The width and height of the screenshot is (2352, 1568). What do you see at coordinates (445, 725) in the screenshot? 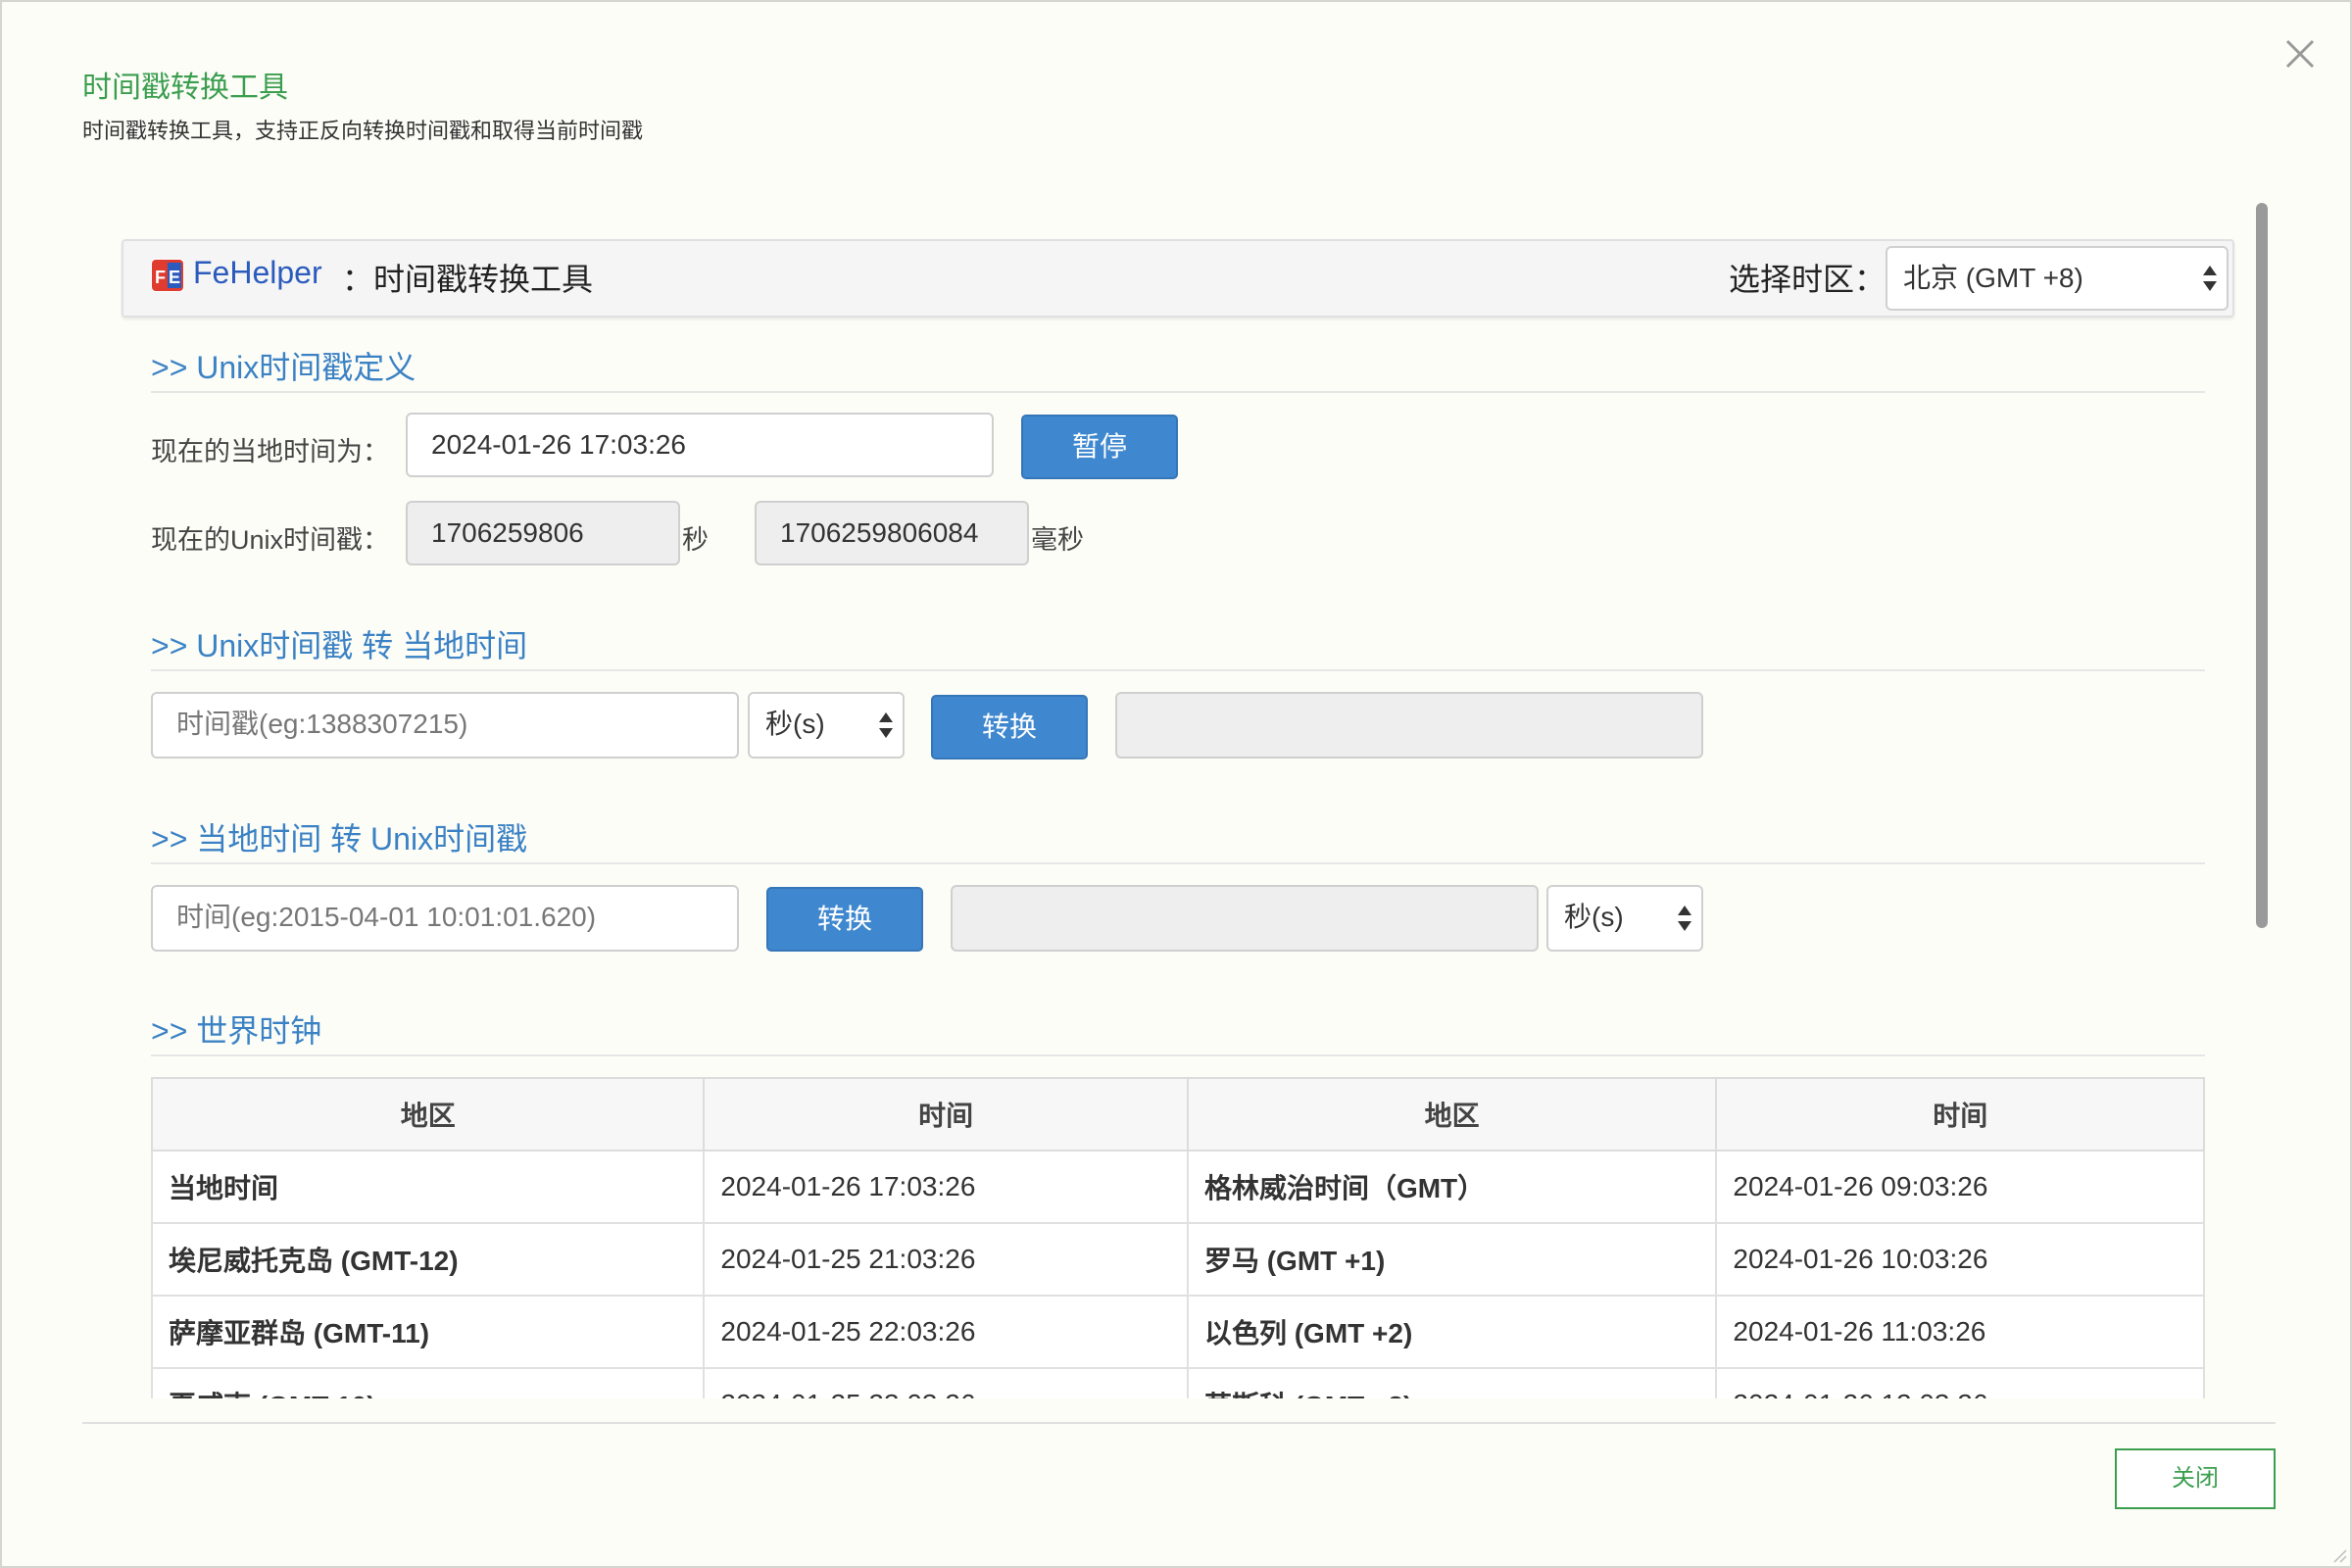
I see `timestamp-input: 时间戳(eg:1388307215)` at bounding box center [445, 725].